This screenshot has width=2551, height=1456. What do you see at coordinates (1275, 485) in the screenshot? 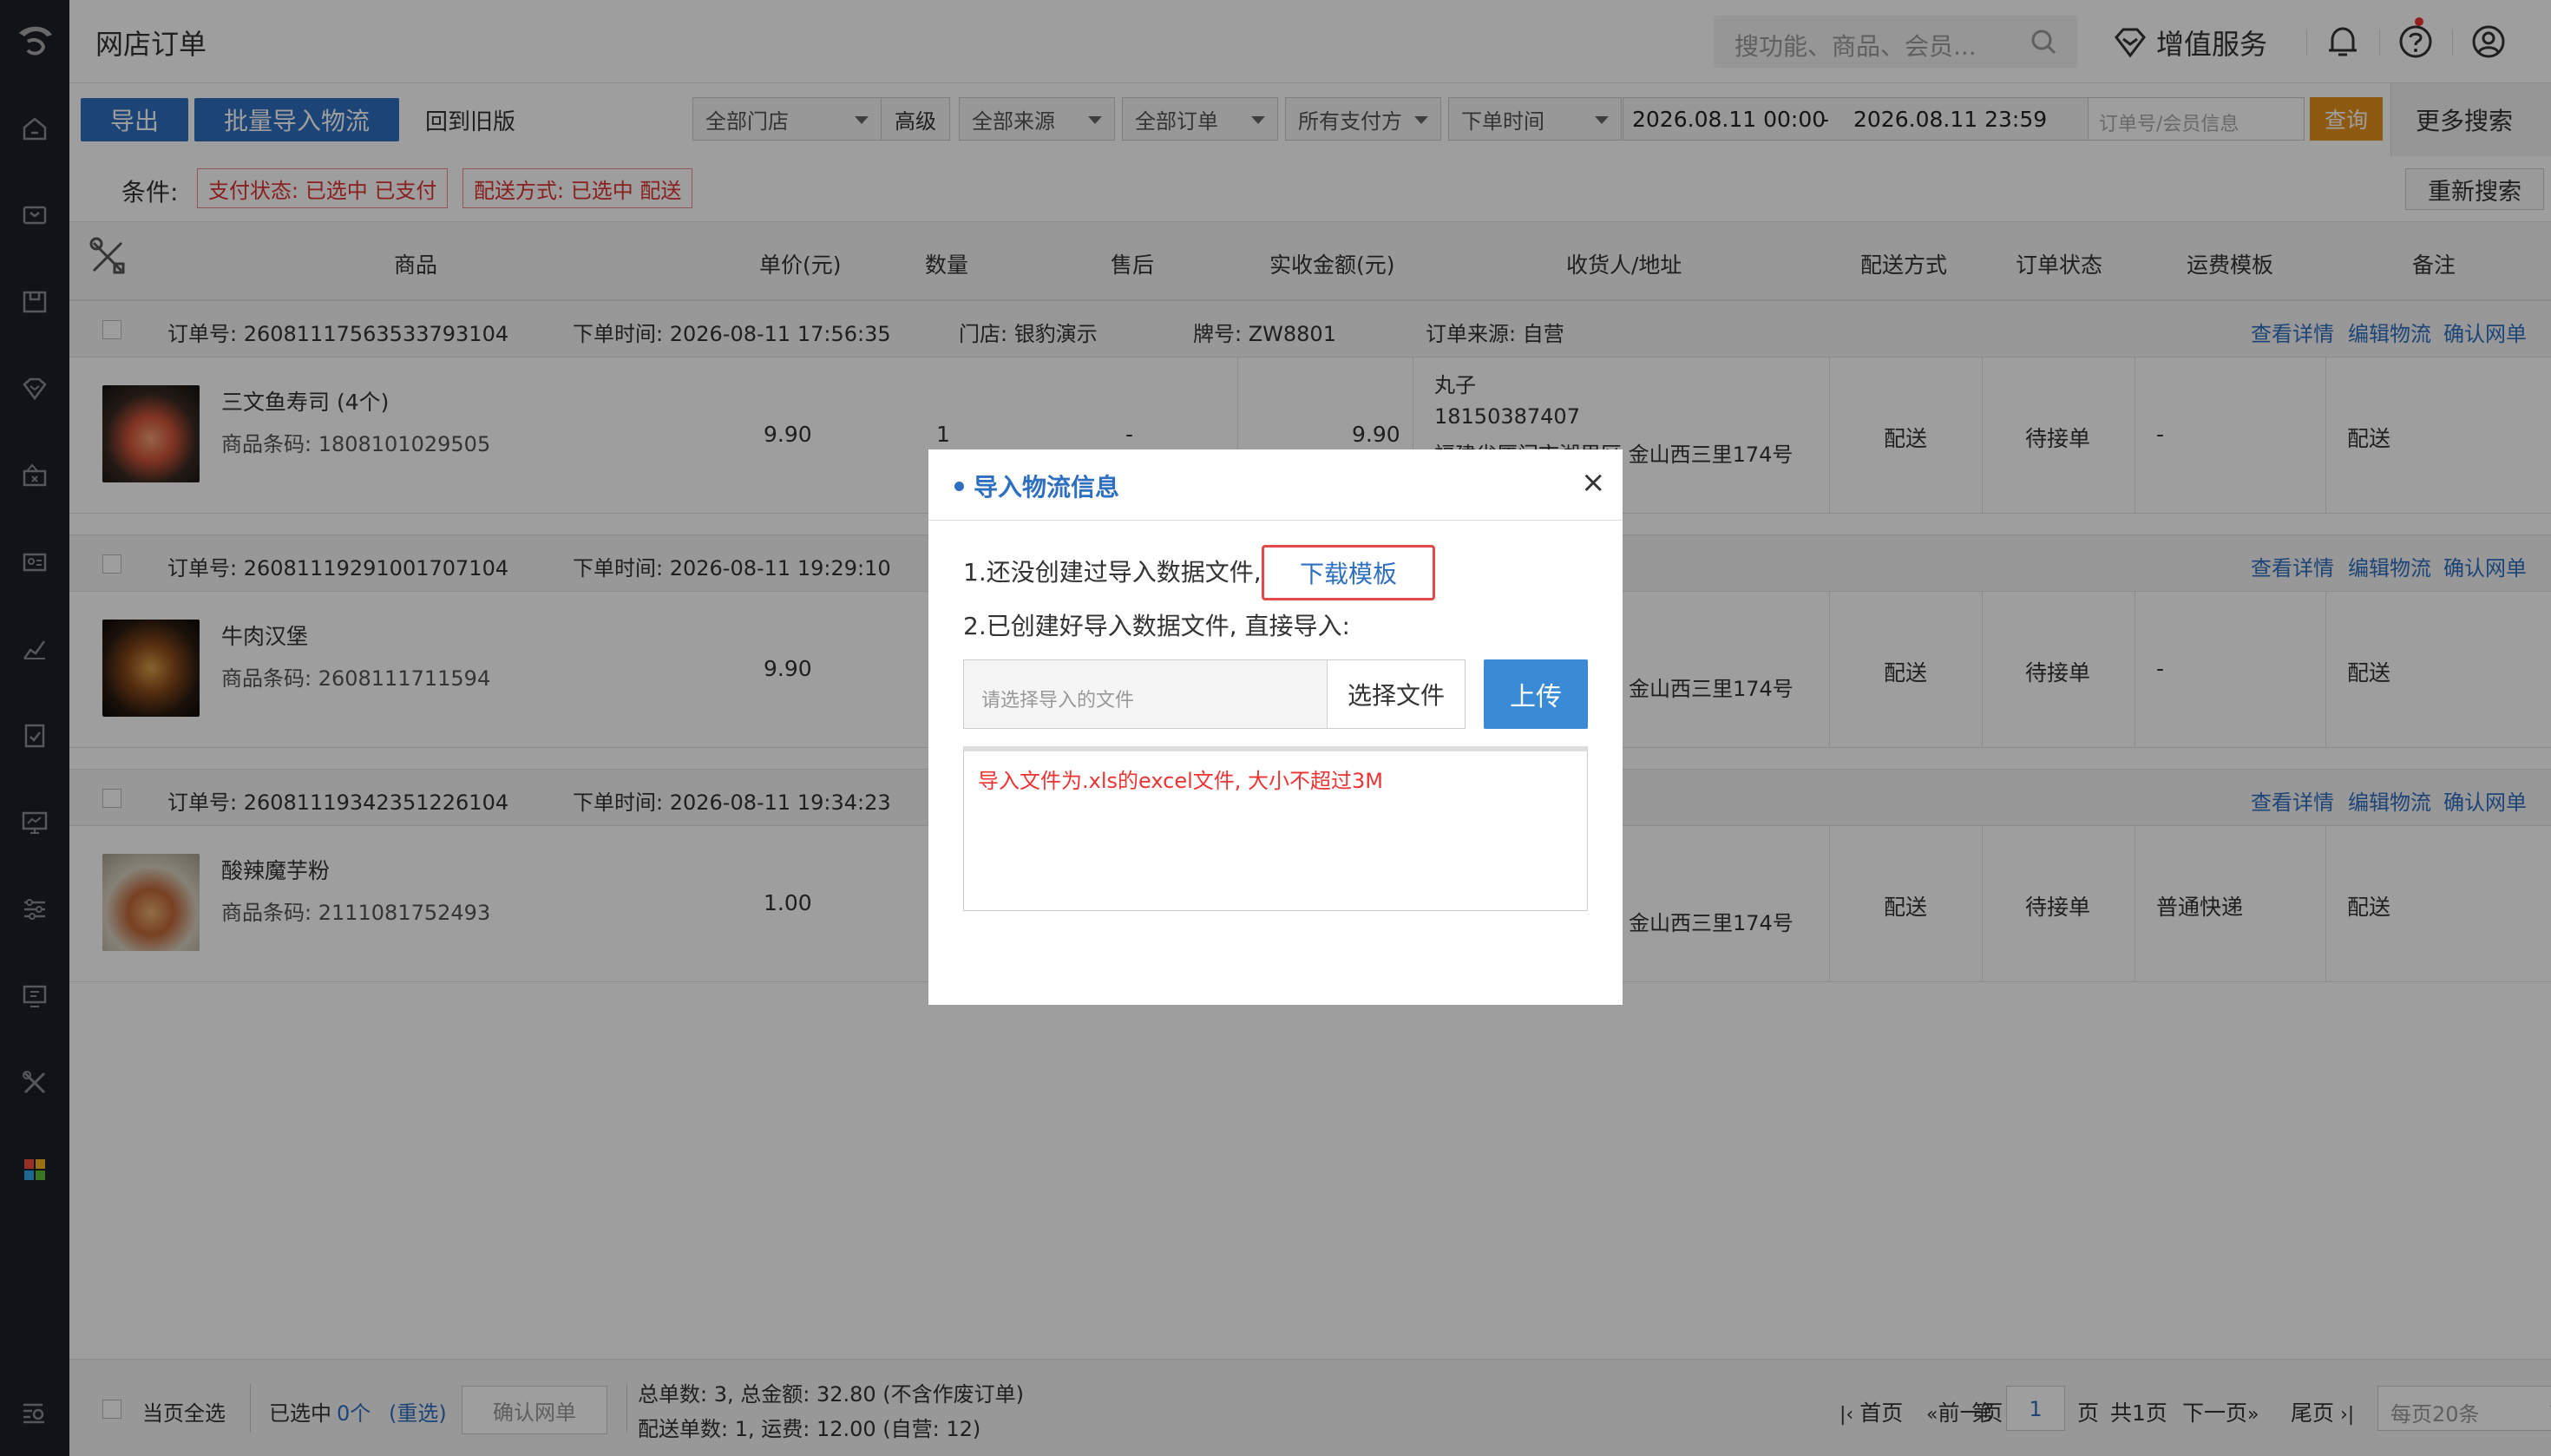
I see `dialog-header: 导入物流信息 ×` at bounding box center [1275, 485].